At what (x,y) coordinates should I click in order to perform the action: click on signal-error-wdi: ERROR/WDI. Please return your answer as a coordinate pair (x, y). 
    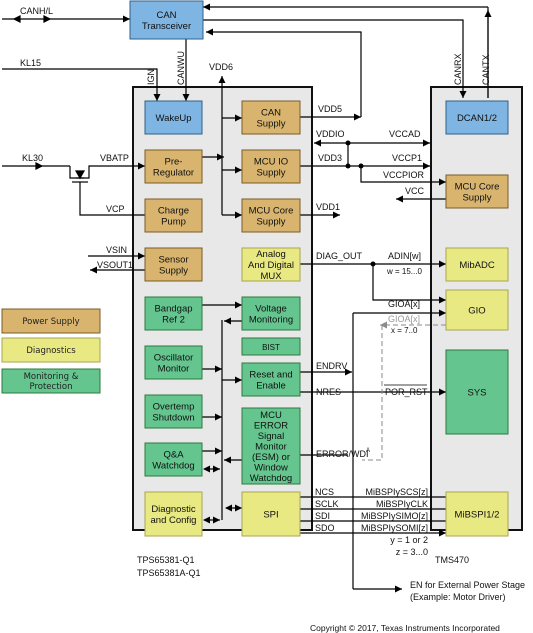
    Looking at the image, I should click on (342, 454).